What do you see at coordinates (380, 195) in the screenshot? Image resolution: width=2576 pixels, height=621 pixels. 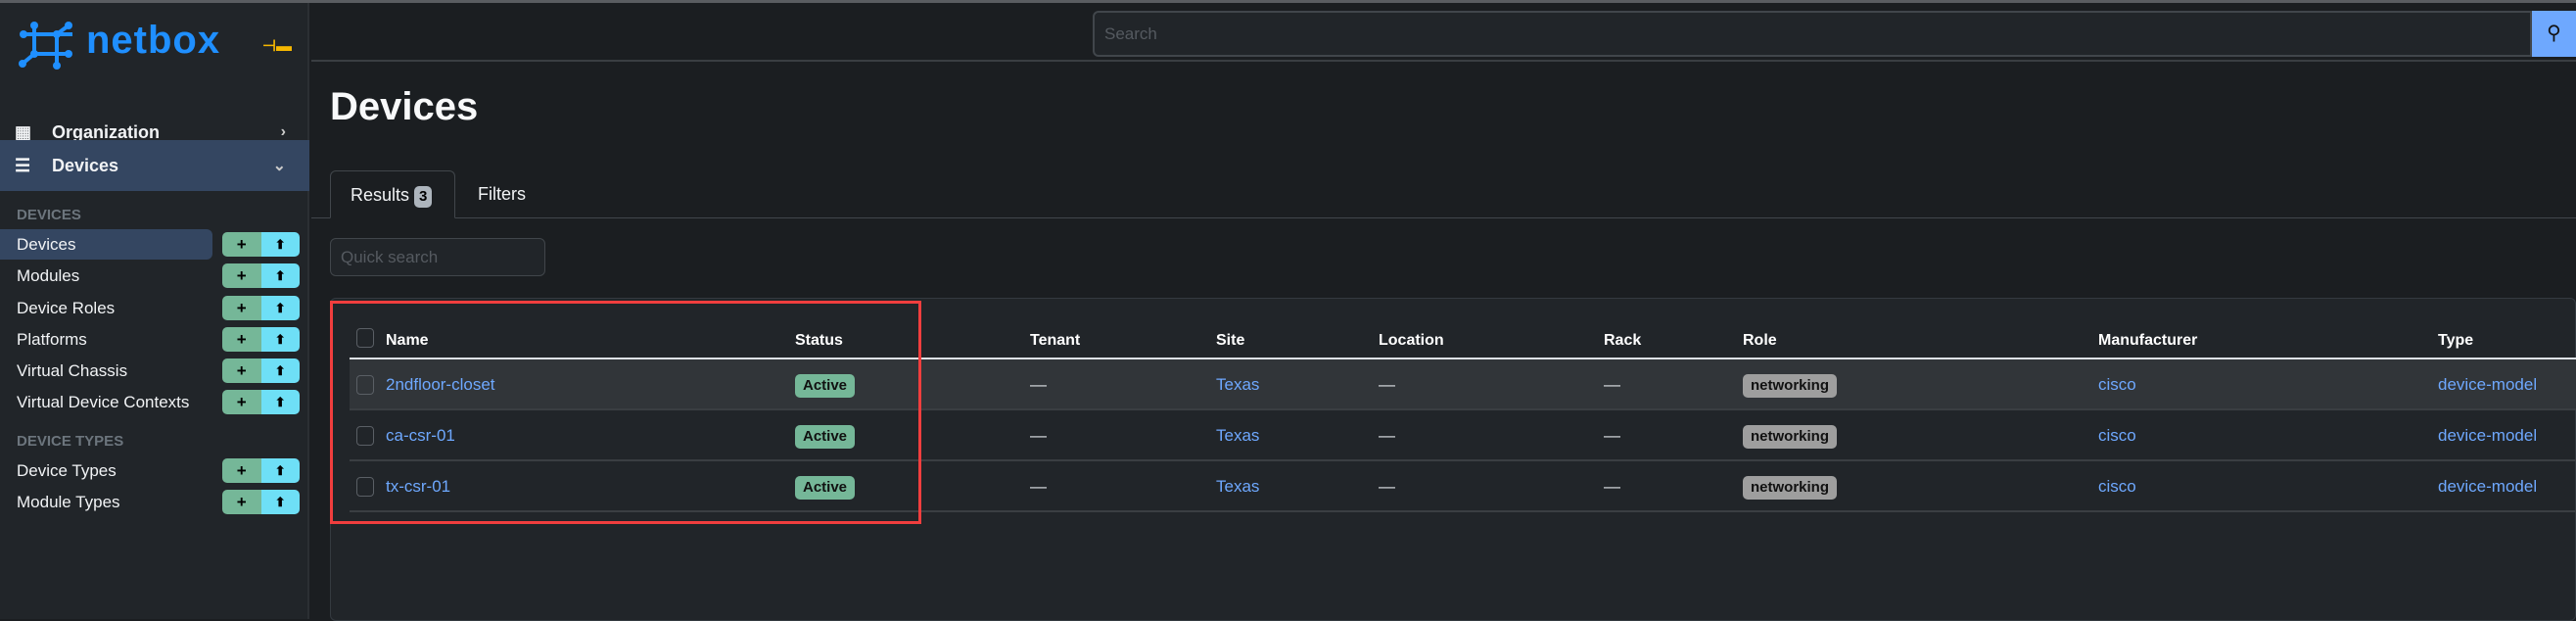 I see `tab-label: Results` at bounding box center [380, 195].